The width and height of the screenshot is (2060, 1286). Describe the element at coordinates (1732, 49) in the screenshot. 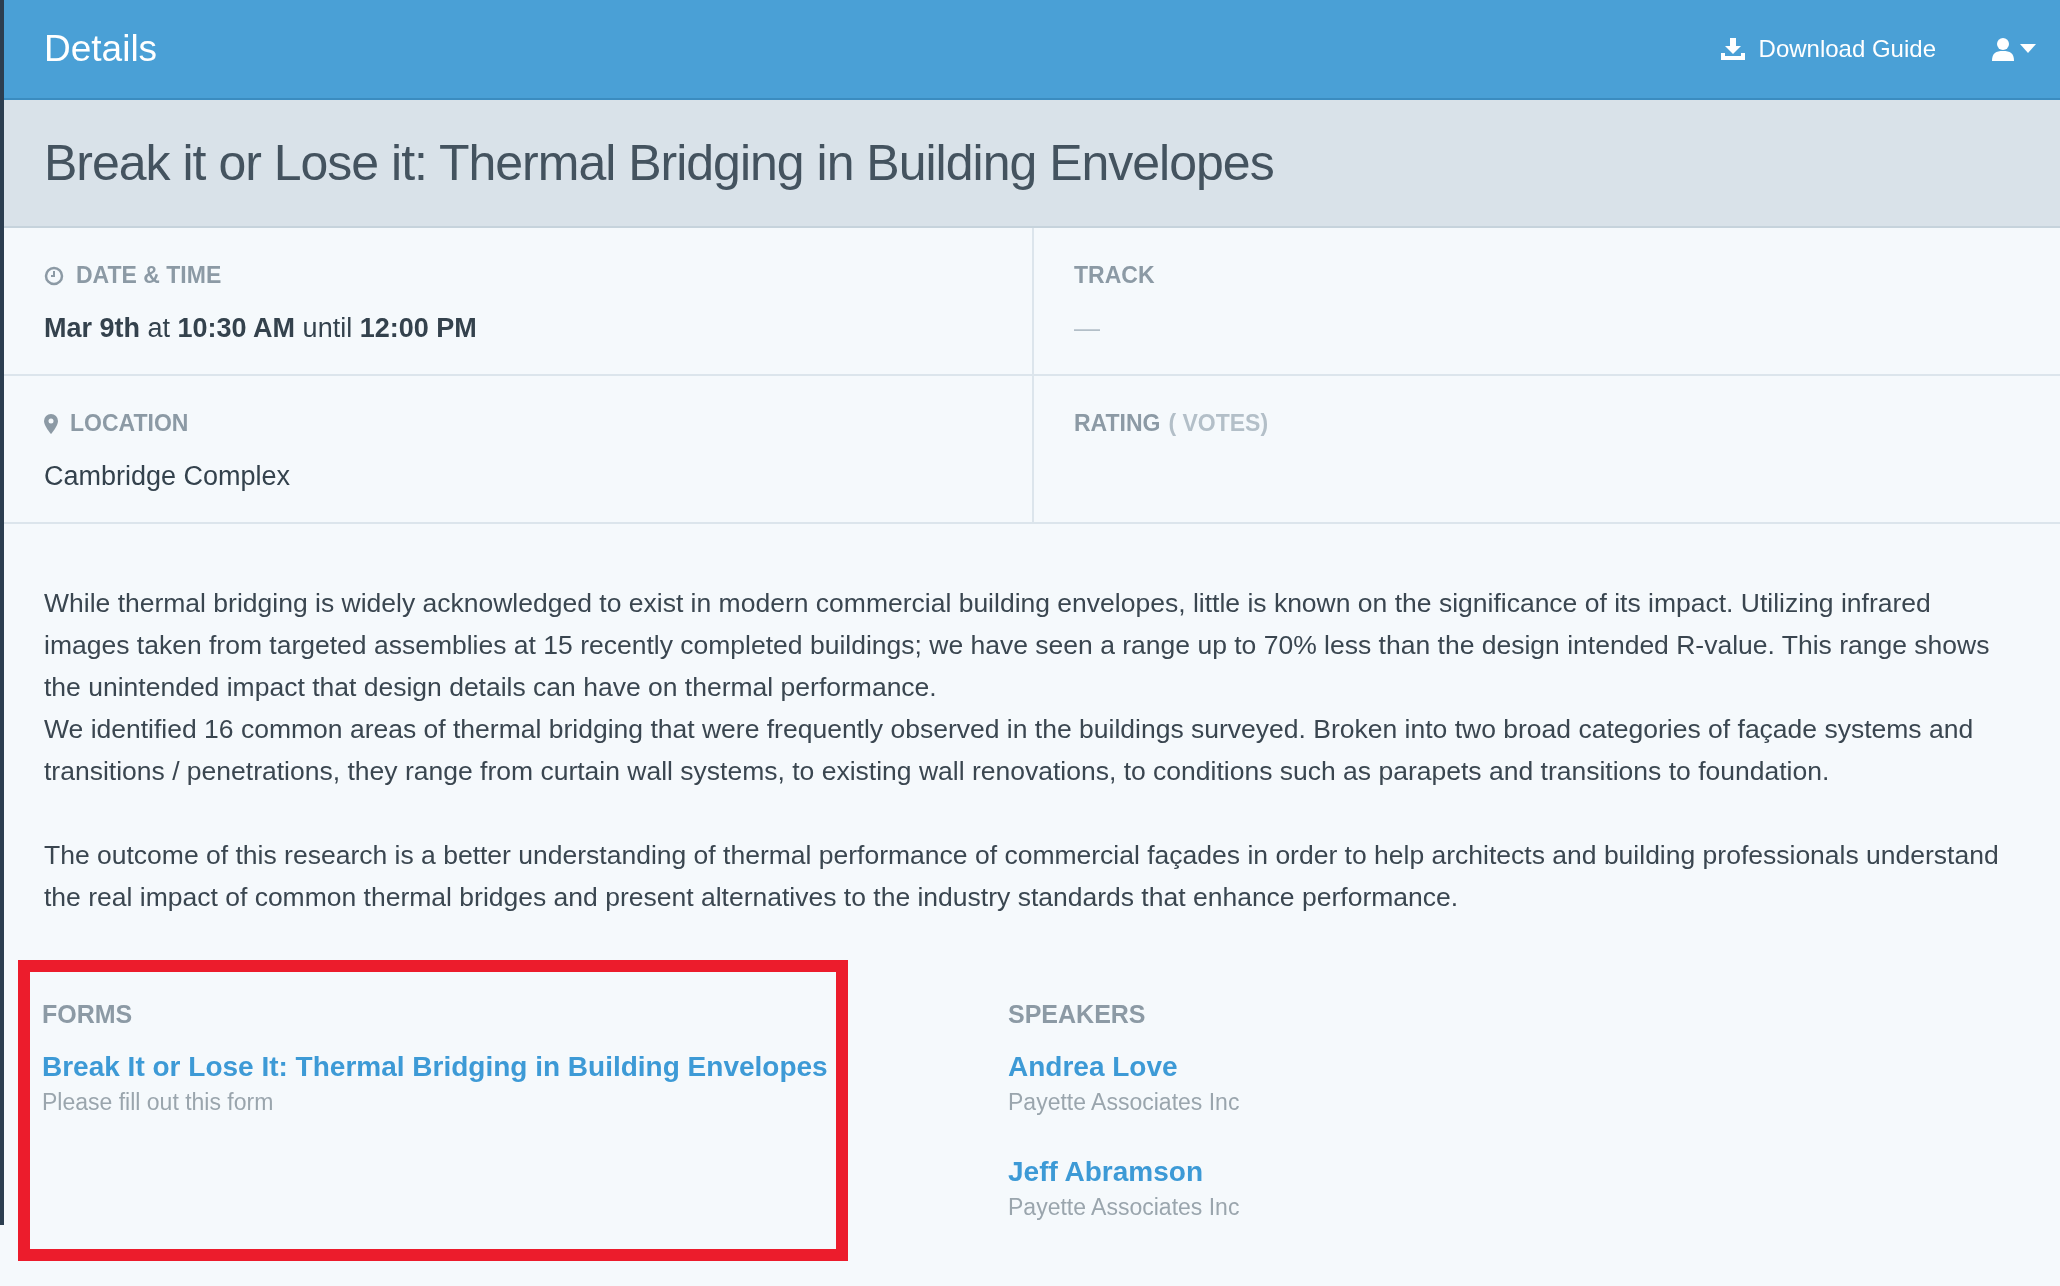

I see `download-icon` at that location.